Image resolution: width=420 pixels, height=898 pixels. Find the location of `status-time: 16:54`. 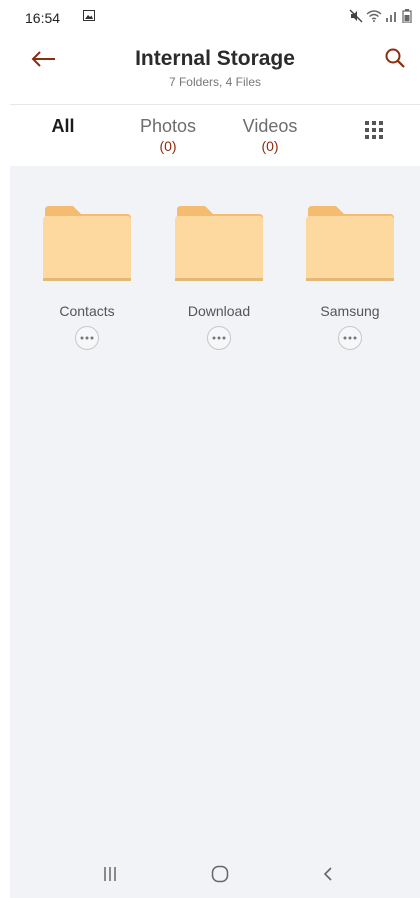

status-time: 16:54 is located at coordinates (43, 18).